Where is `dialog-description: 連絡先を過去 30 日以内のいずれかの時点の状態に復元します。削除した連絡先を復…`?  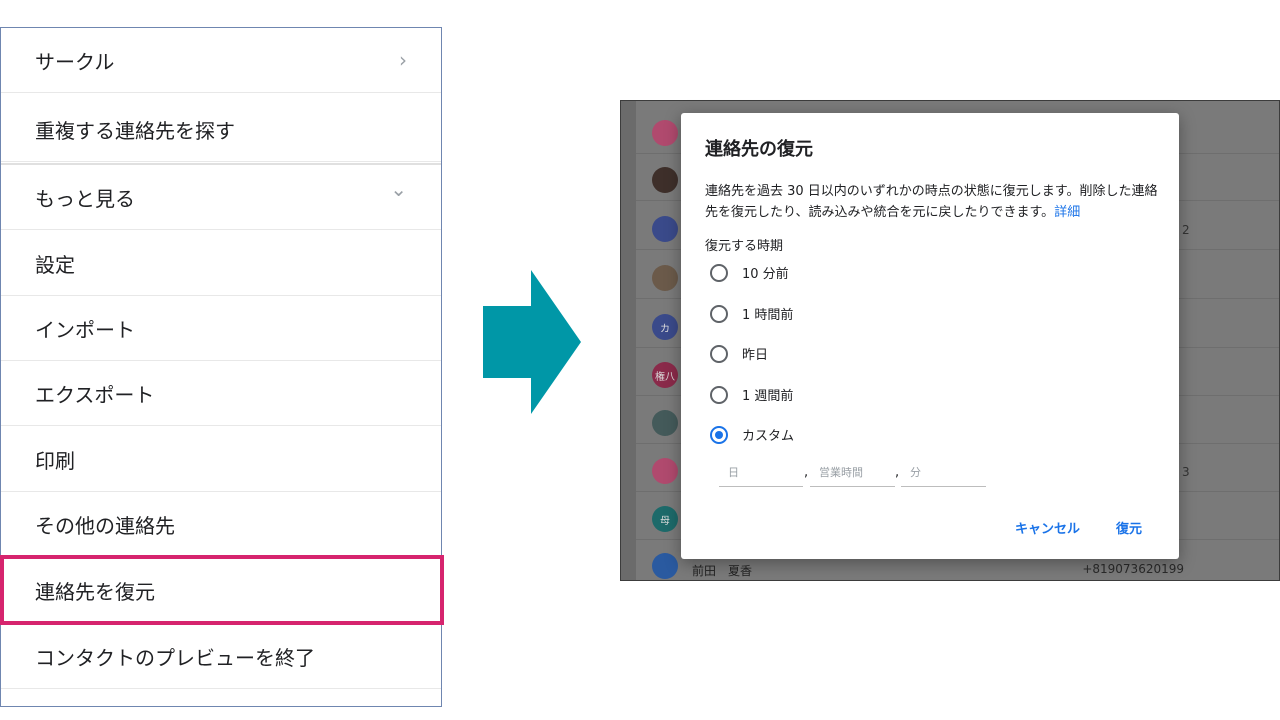
dialog-description: 連絡先を過去 30 日以内のいずれかの時点の状態に復元します。削除した連絡先を復… is located at coordinates (932, 202).